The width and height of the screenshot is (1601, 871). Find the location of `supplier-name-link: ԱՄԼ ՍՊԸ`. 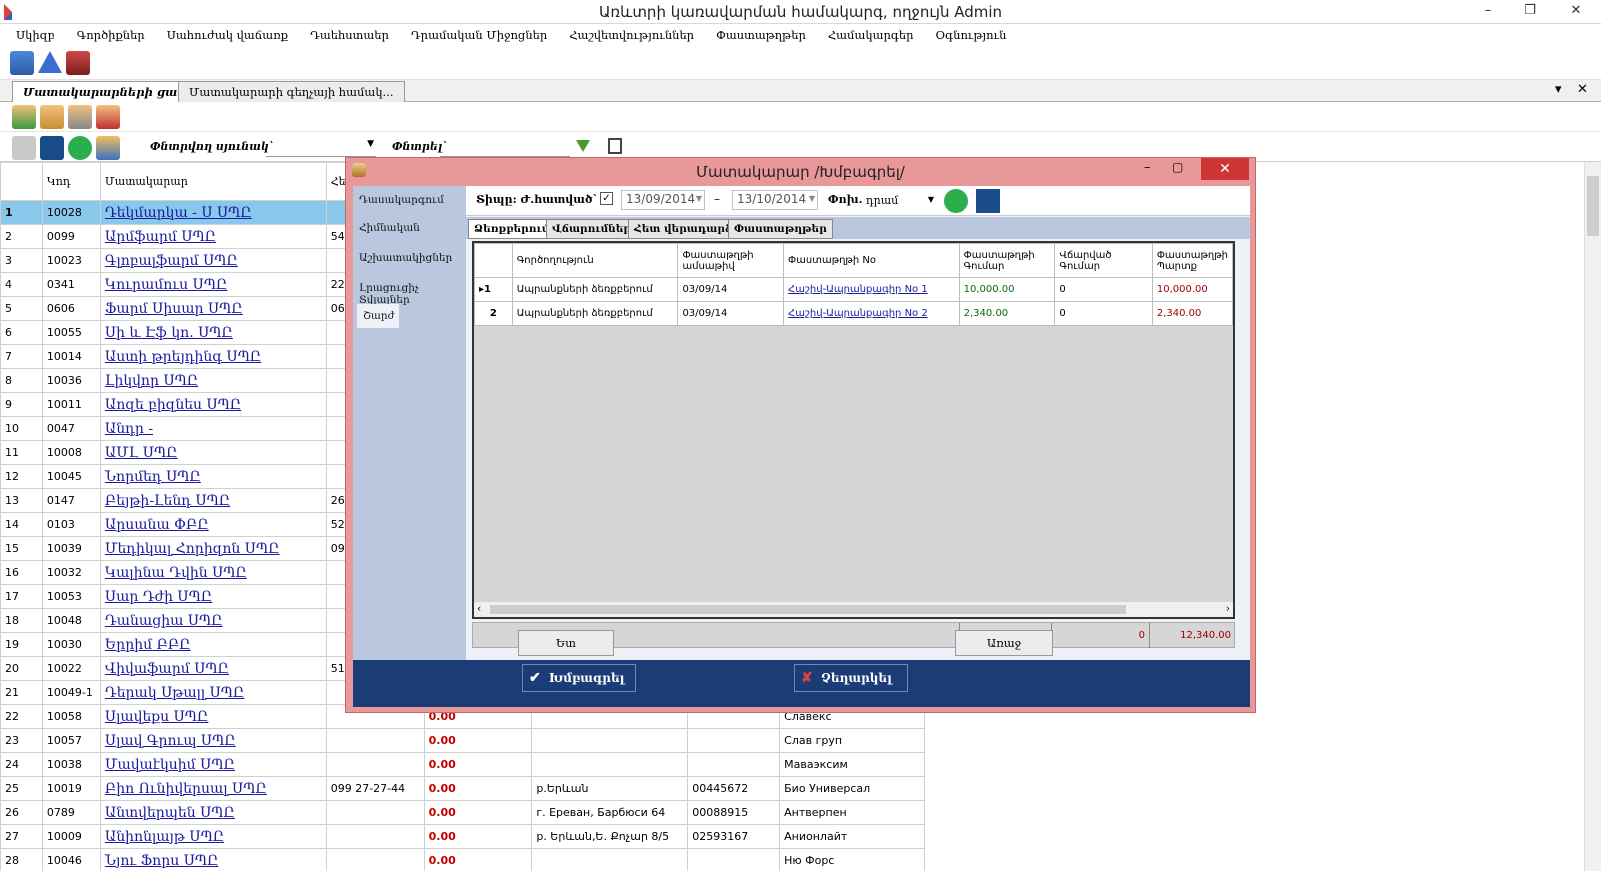

supplier-name-link: ԱՄԼ ՍՊԸ is located at coordinates (213, 452).